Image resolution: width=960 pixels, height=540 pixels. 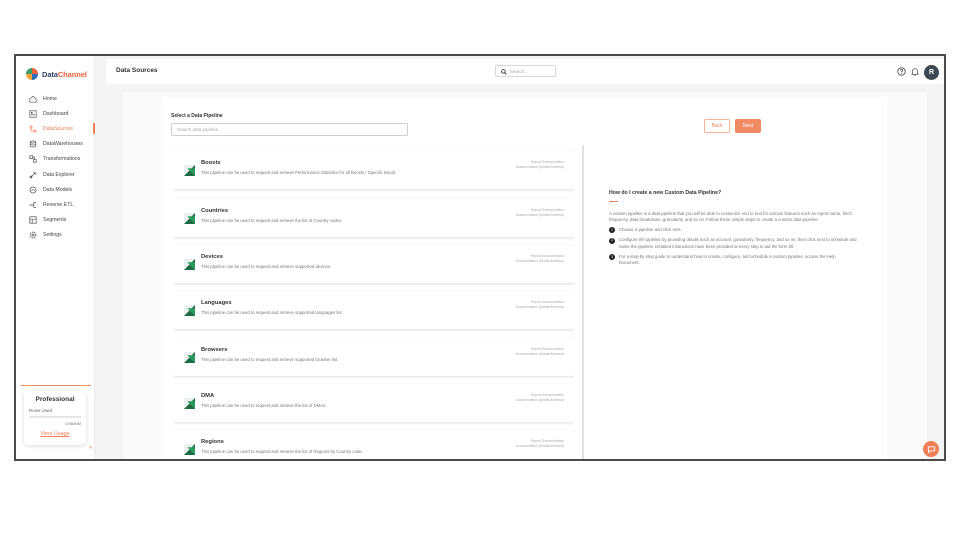 I want to click on sidebar-item-data-models: Data Models, so click(x=55, y=189).